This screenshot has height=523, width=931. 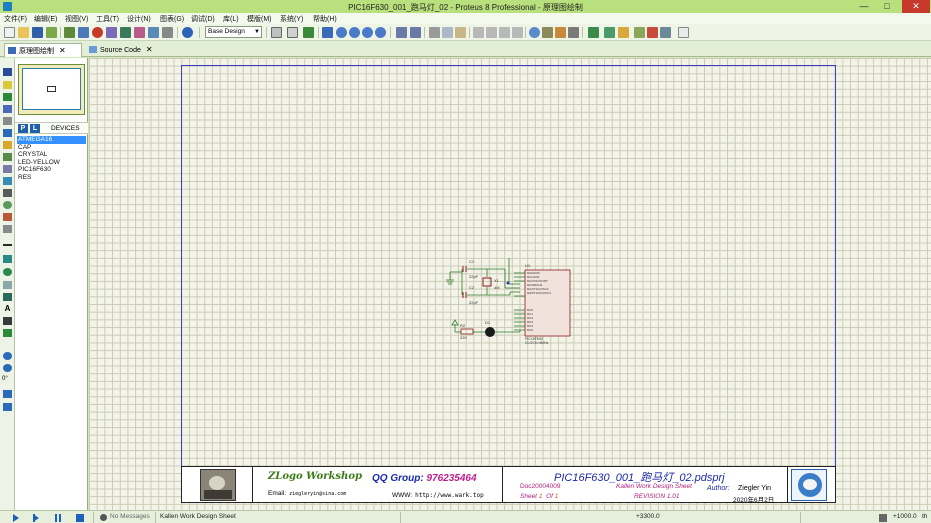 What do you see at coordinates (203, 19) in the screenshot?
I see `menu-debug: 调试(D)` at bounding box center [203, 19].